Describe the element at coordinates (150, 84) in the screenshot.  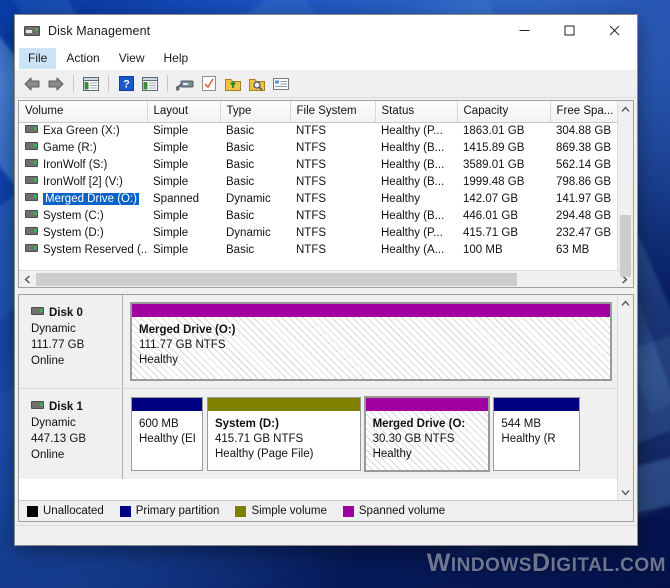
I see `show-hide-action-pane-icon` at that location.